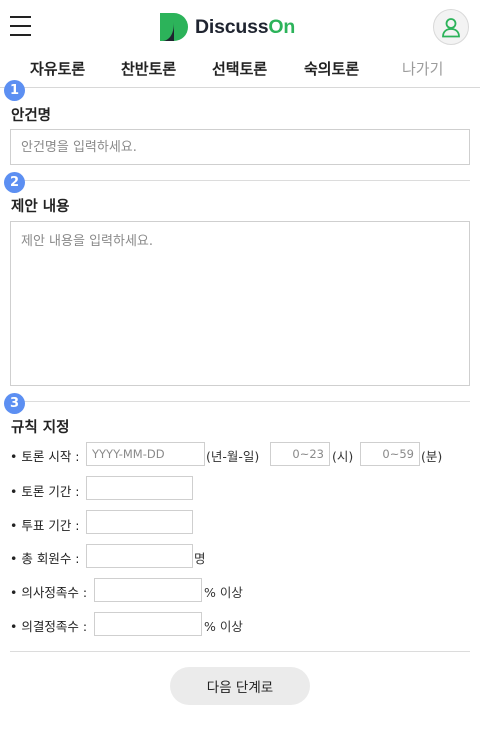 The image size is (480, 740). What do you see at coordinates (139, 488) in the screenshot?
I see `duration-input` at bounding box center [139, 488].